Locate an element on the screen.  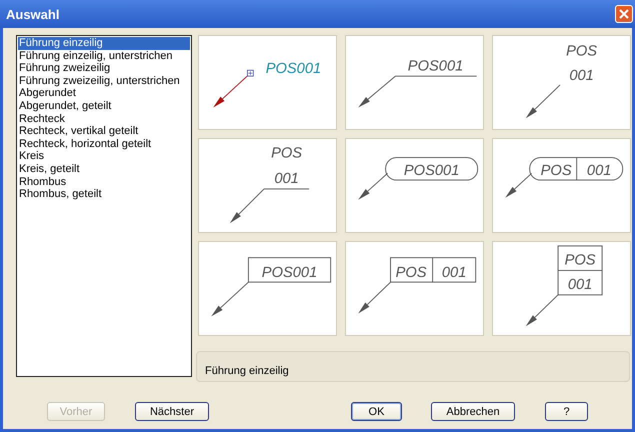
list-item: Rechteck, vertikal geteilt is located at coordinates (104, 131).